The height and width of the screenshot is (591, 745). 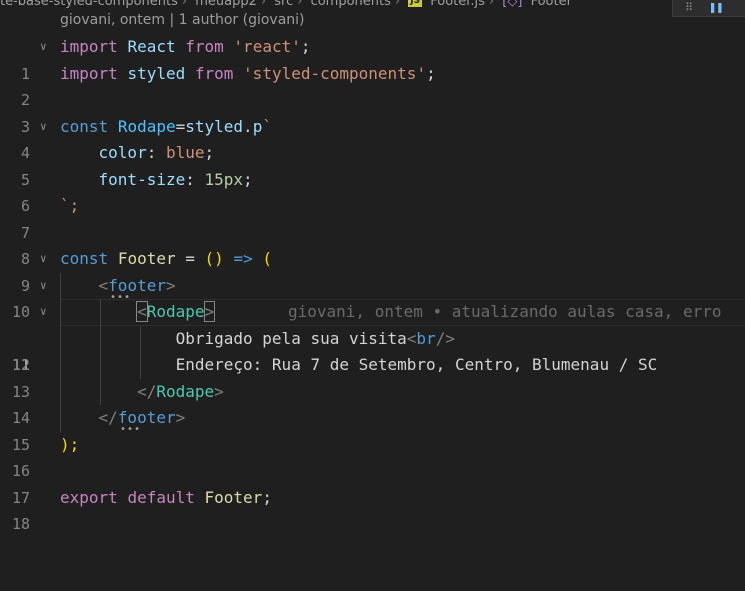 I want to click on code-line: 8, so click(x=372, y=244).